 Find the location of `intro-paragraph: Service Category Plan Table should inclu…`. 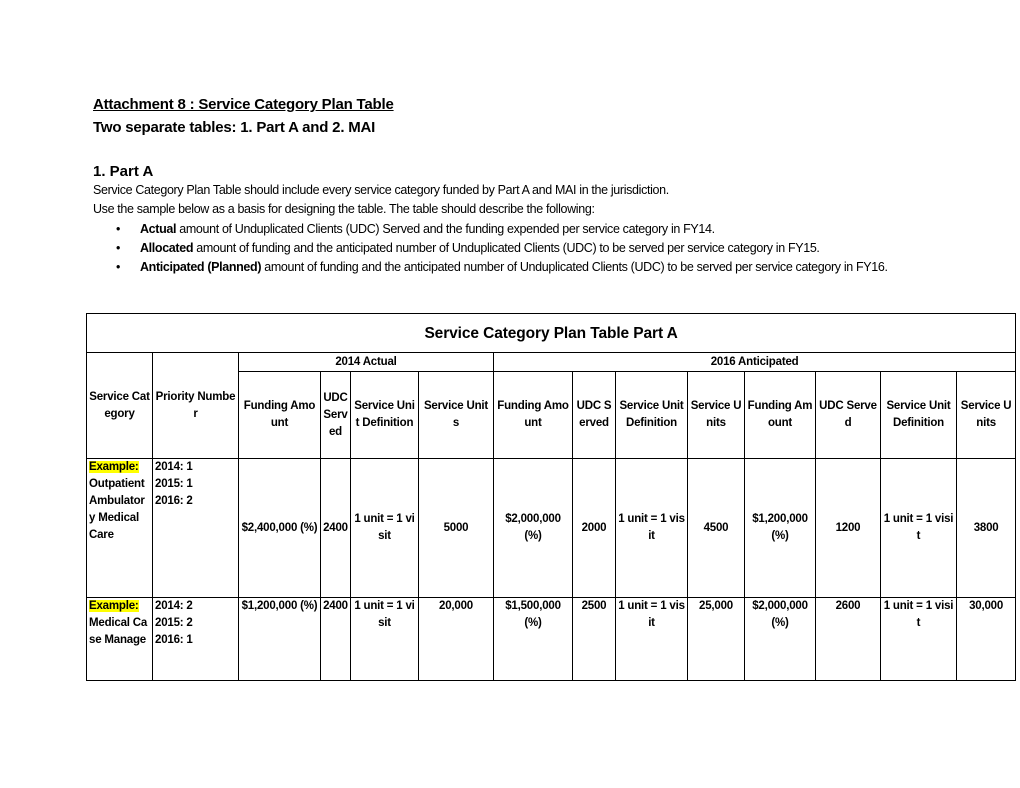

intro-paragraph: Service Category Plan Table should inclu… is located at coordinates (381, 190).